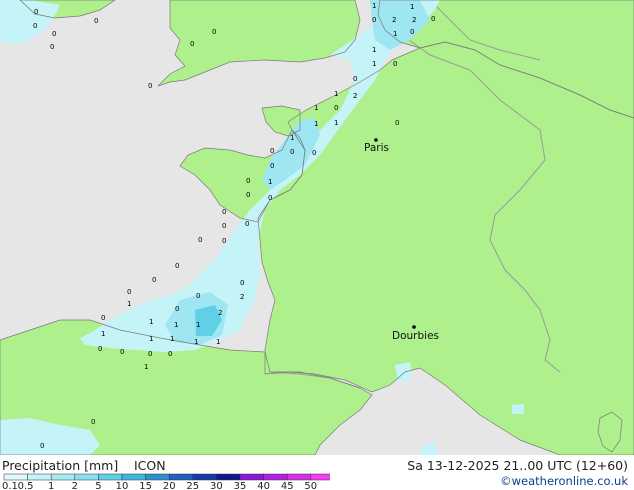 This screenshot has width=634, height=490. Describe the element at coordinates (169, 485) in the screenshot. I see `legend-tick-label: 20` at that location.